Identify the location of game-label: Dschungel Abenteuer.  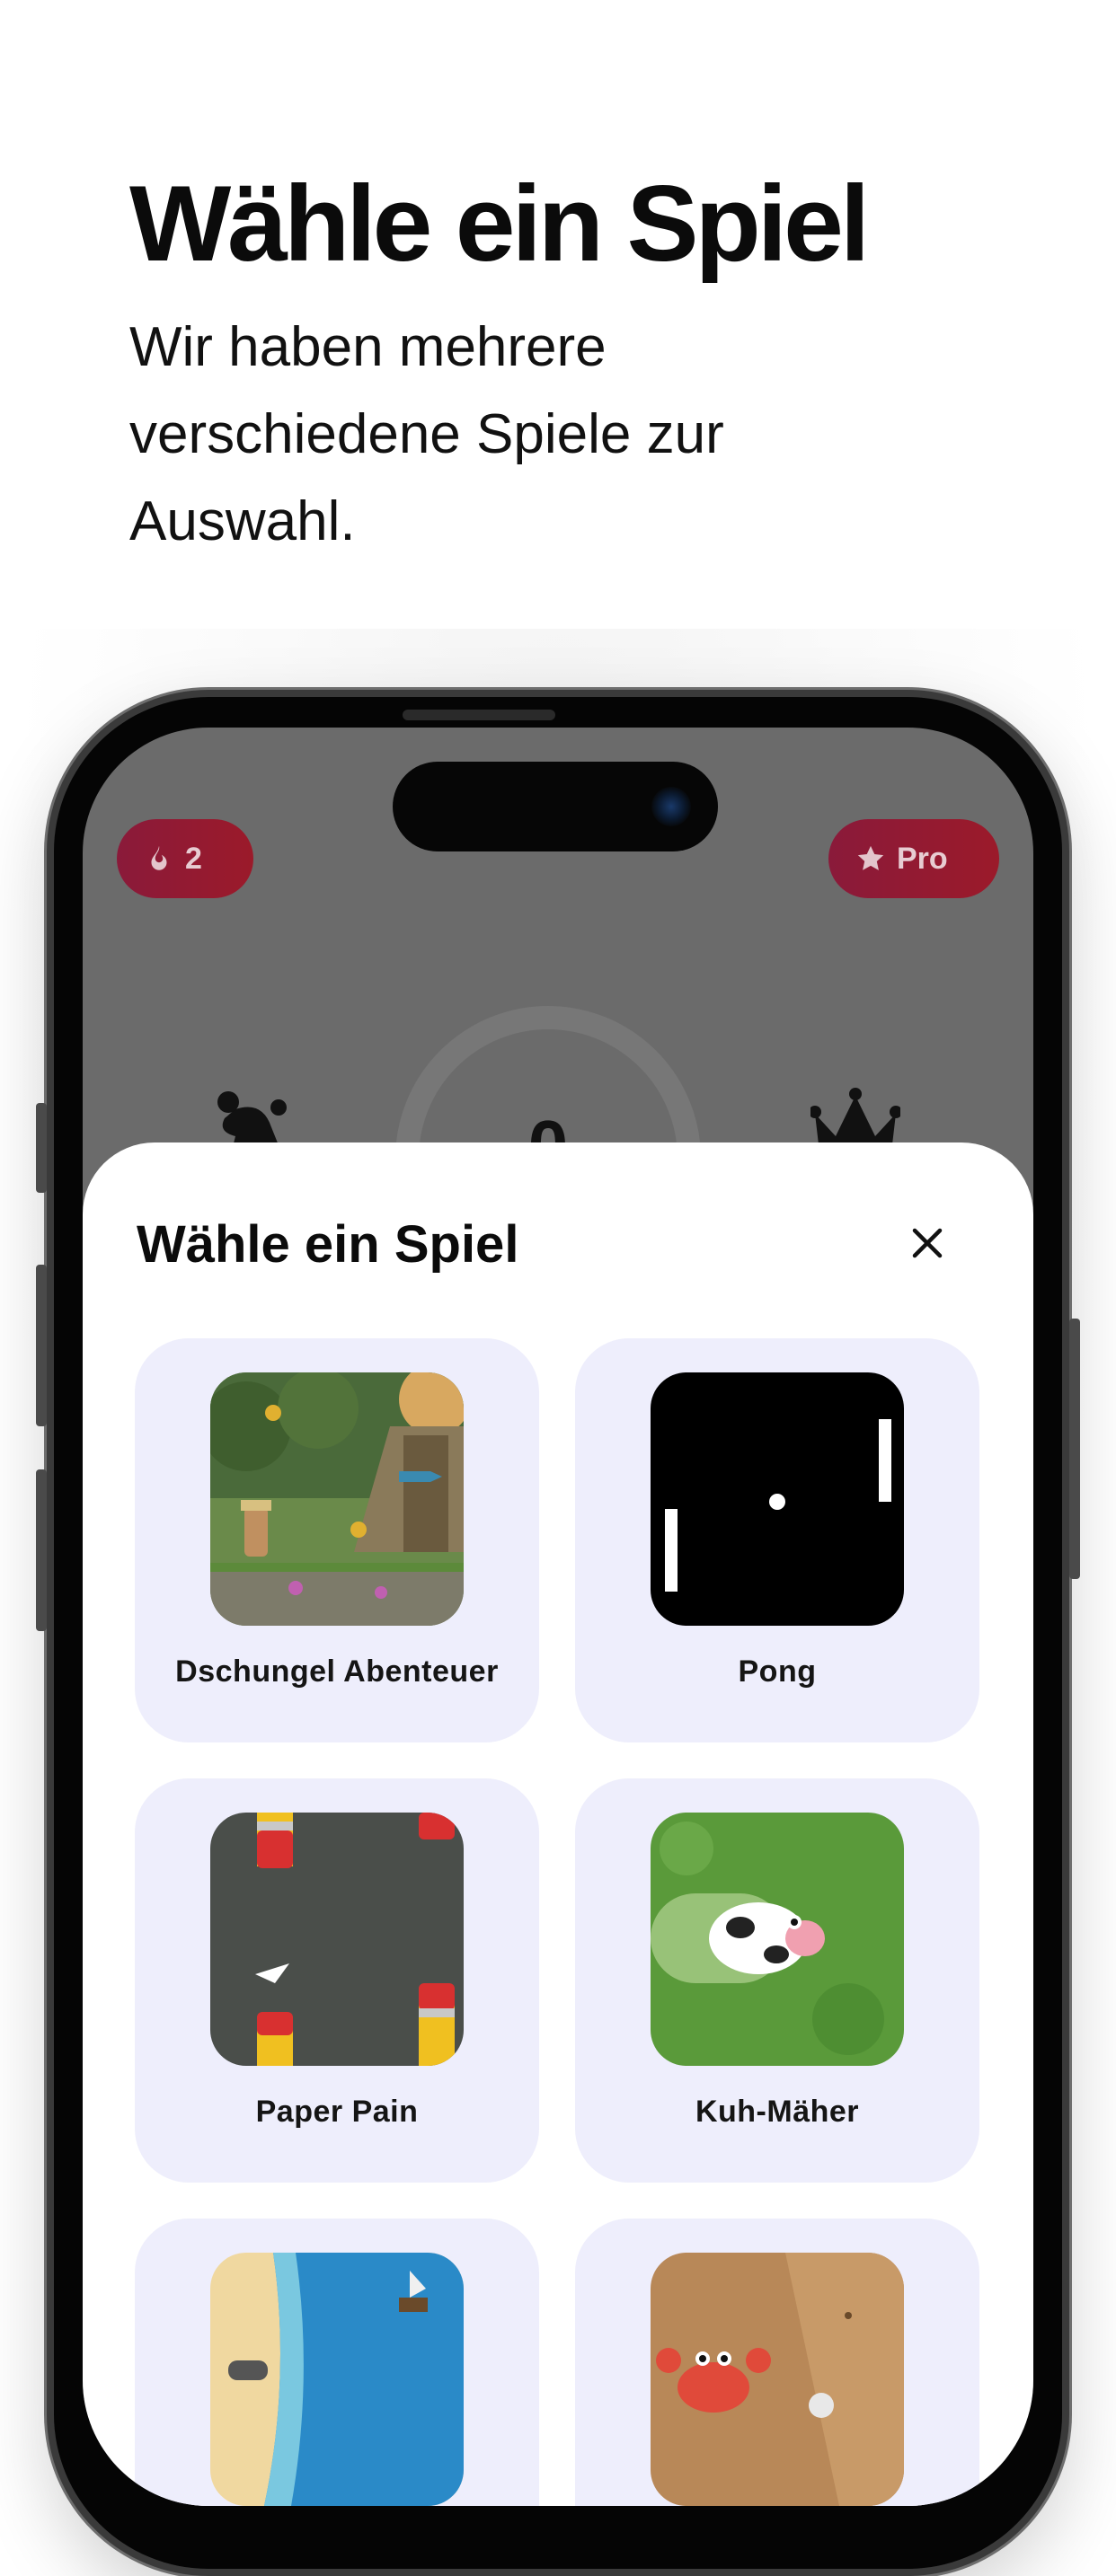
(337, 1671).